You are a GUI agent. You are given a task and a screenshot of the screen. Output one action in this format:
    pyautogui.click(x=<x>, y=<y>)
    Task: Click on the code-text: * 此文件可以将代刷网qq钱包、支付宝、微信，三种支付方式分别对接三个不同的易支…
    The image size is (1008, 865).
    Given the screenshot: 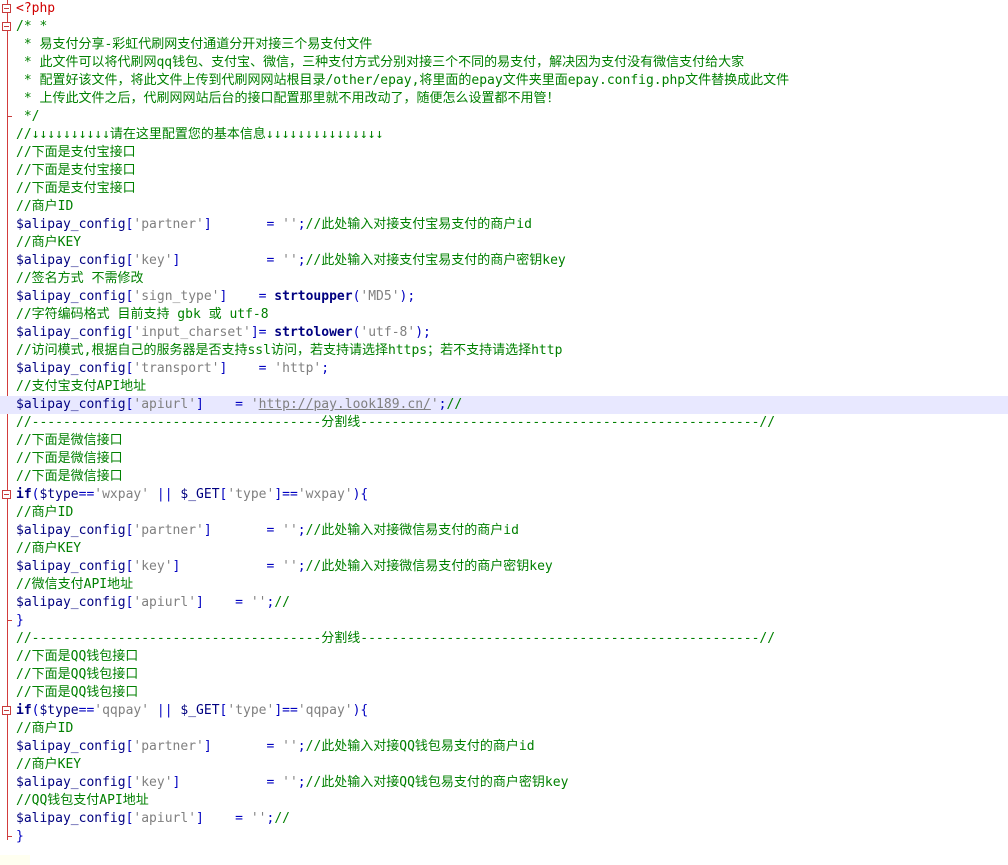 What is the action you would take?
    pyautogui.click(x=380, y=63)
    